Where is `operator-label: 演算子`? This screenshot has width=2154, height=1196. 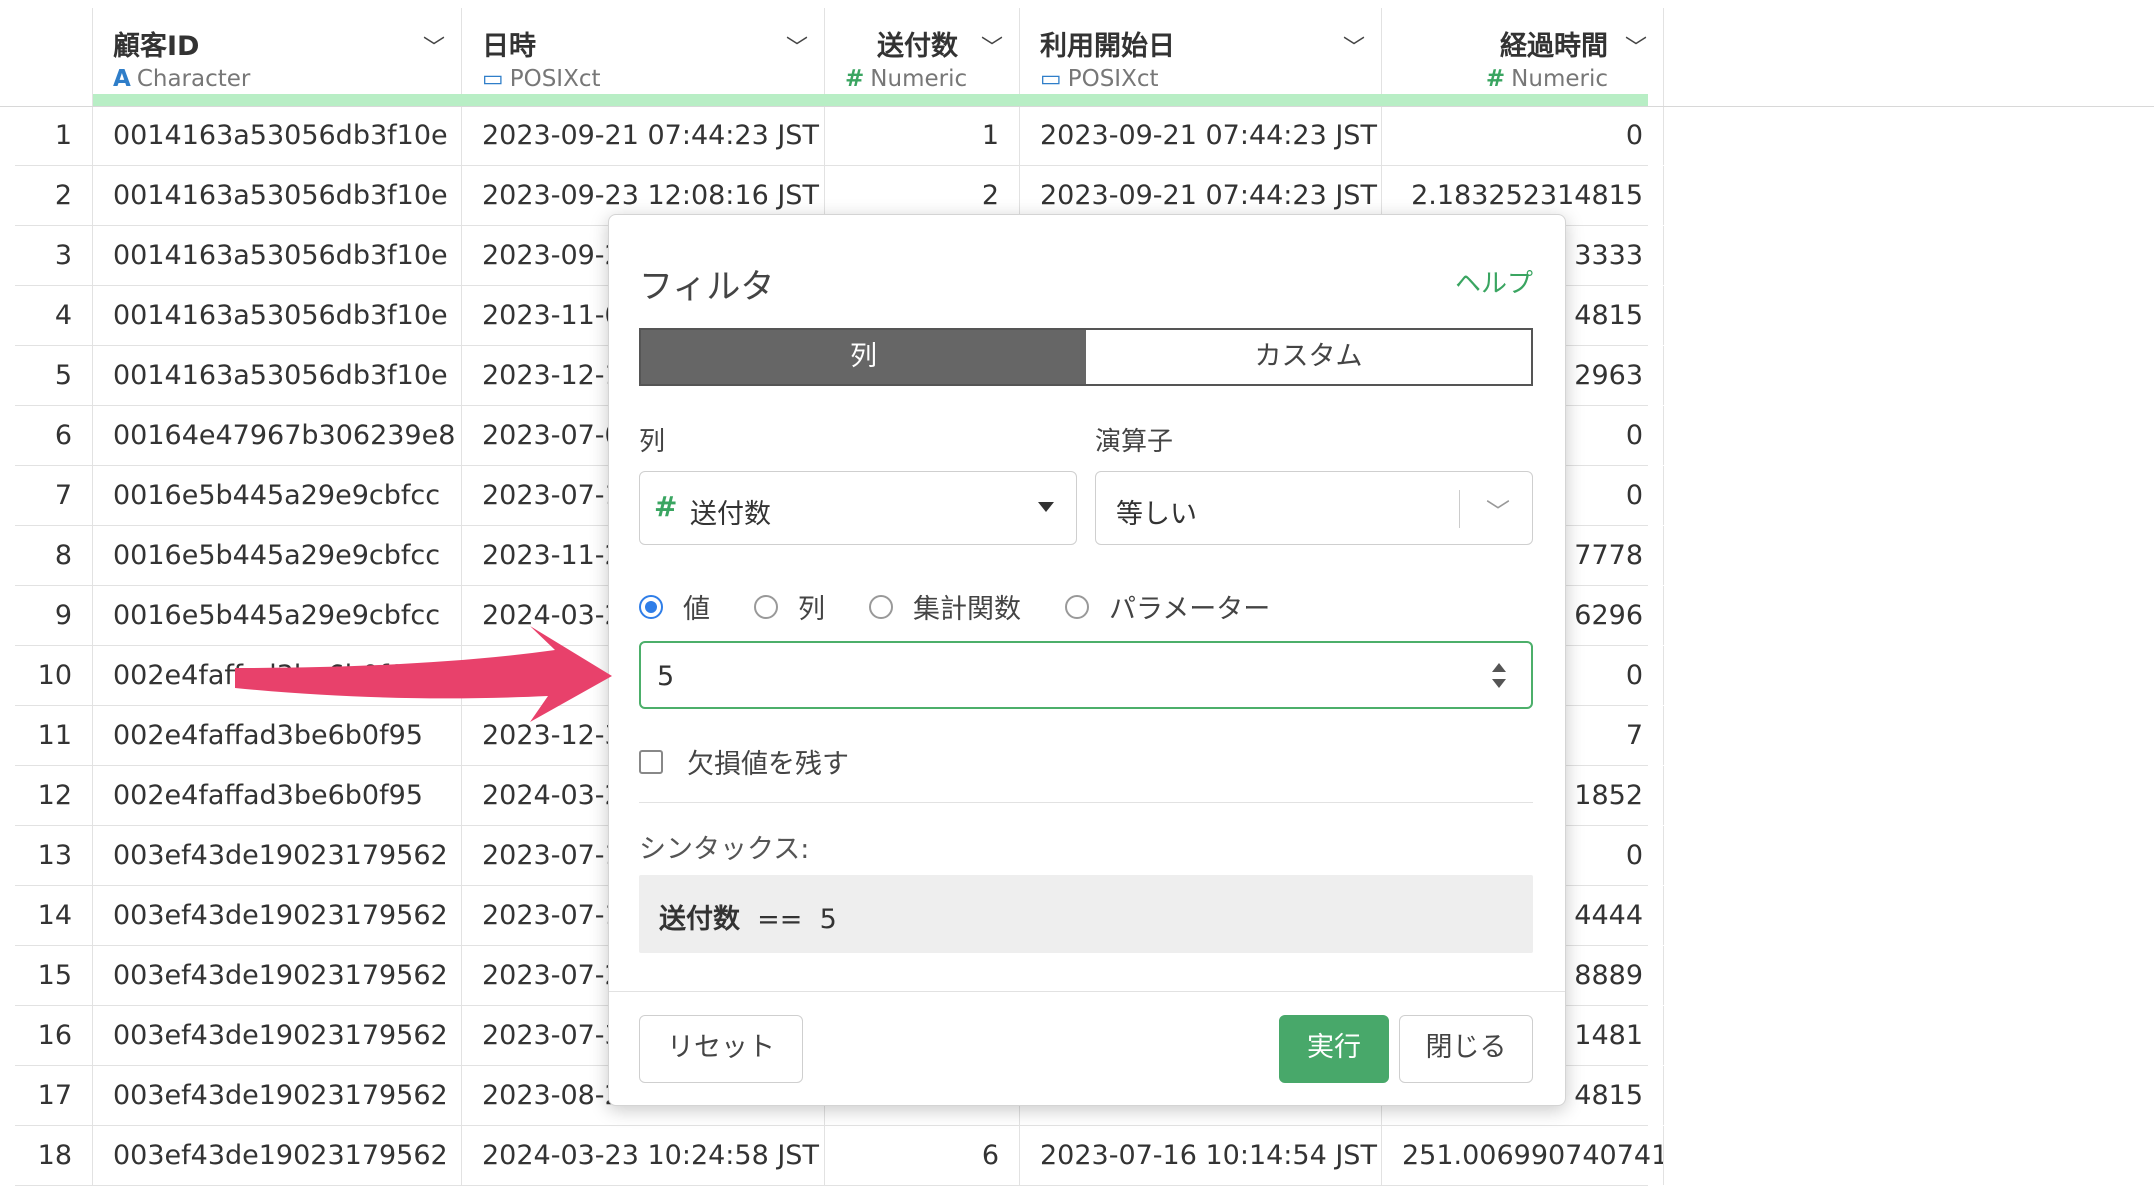
operator-label: 演算子 is located at coordinates (1134, 442).